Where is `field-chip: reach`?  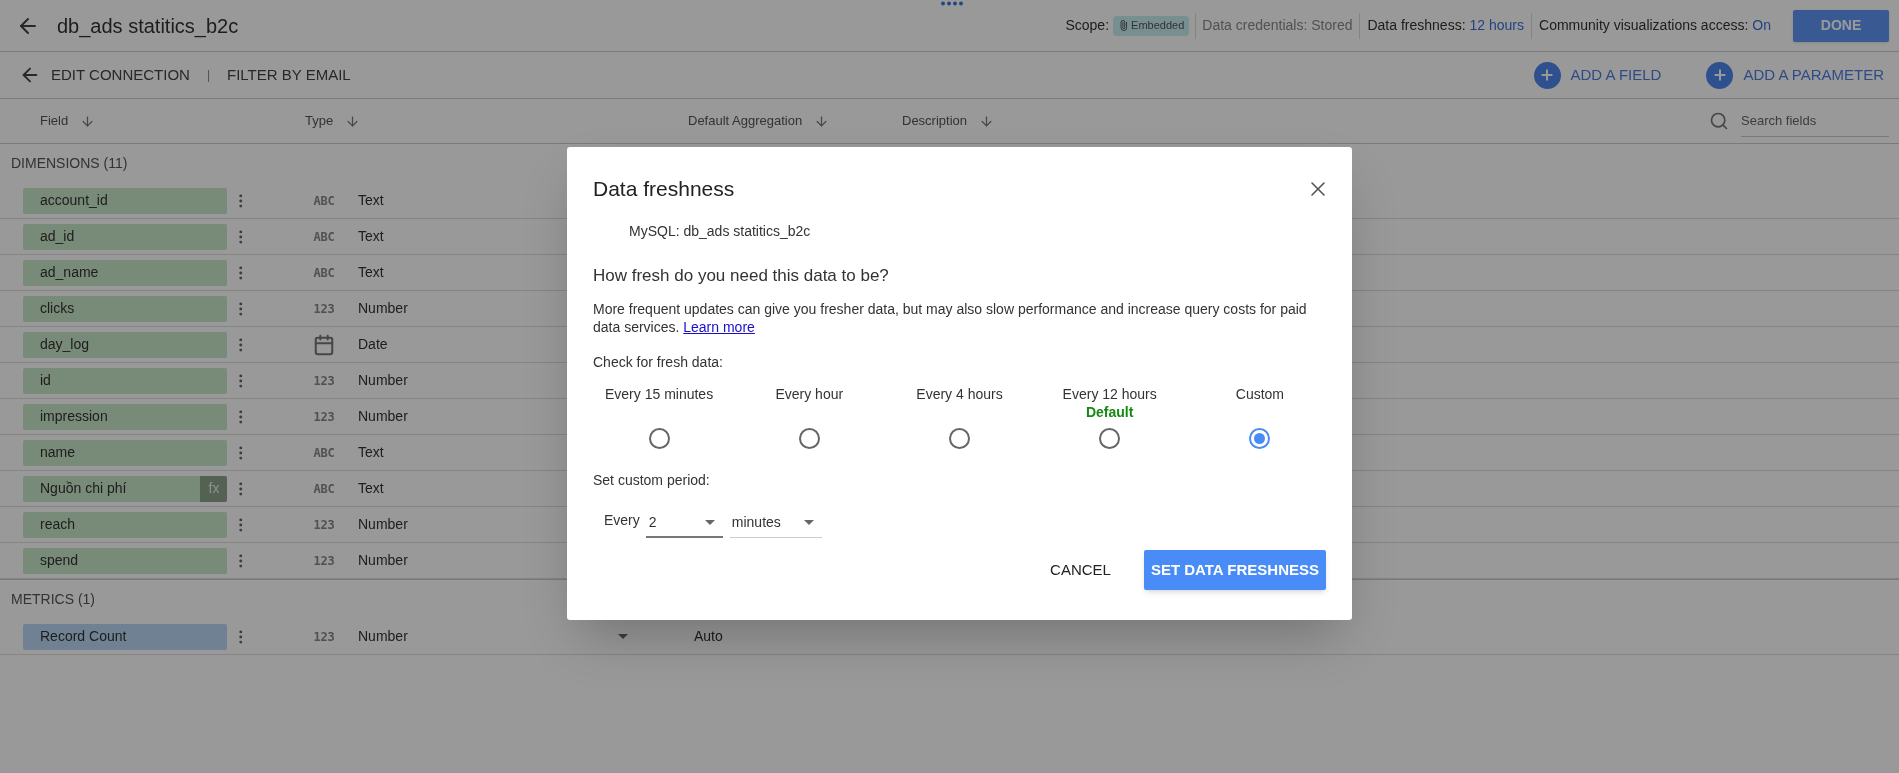 field-chip: reach is located at coordinates (125, 524).